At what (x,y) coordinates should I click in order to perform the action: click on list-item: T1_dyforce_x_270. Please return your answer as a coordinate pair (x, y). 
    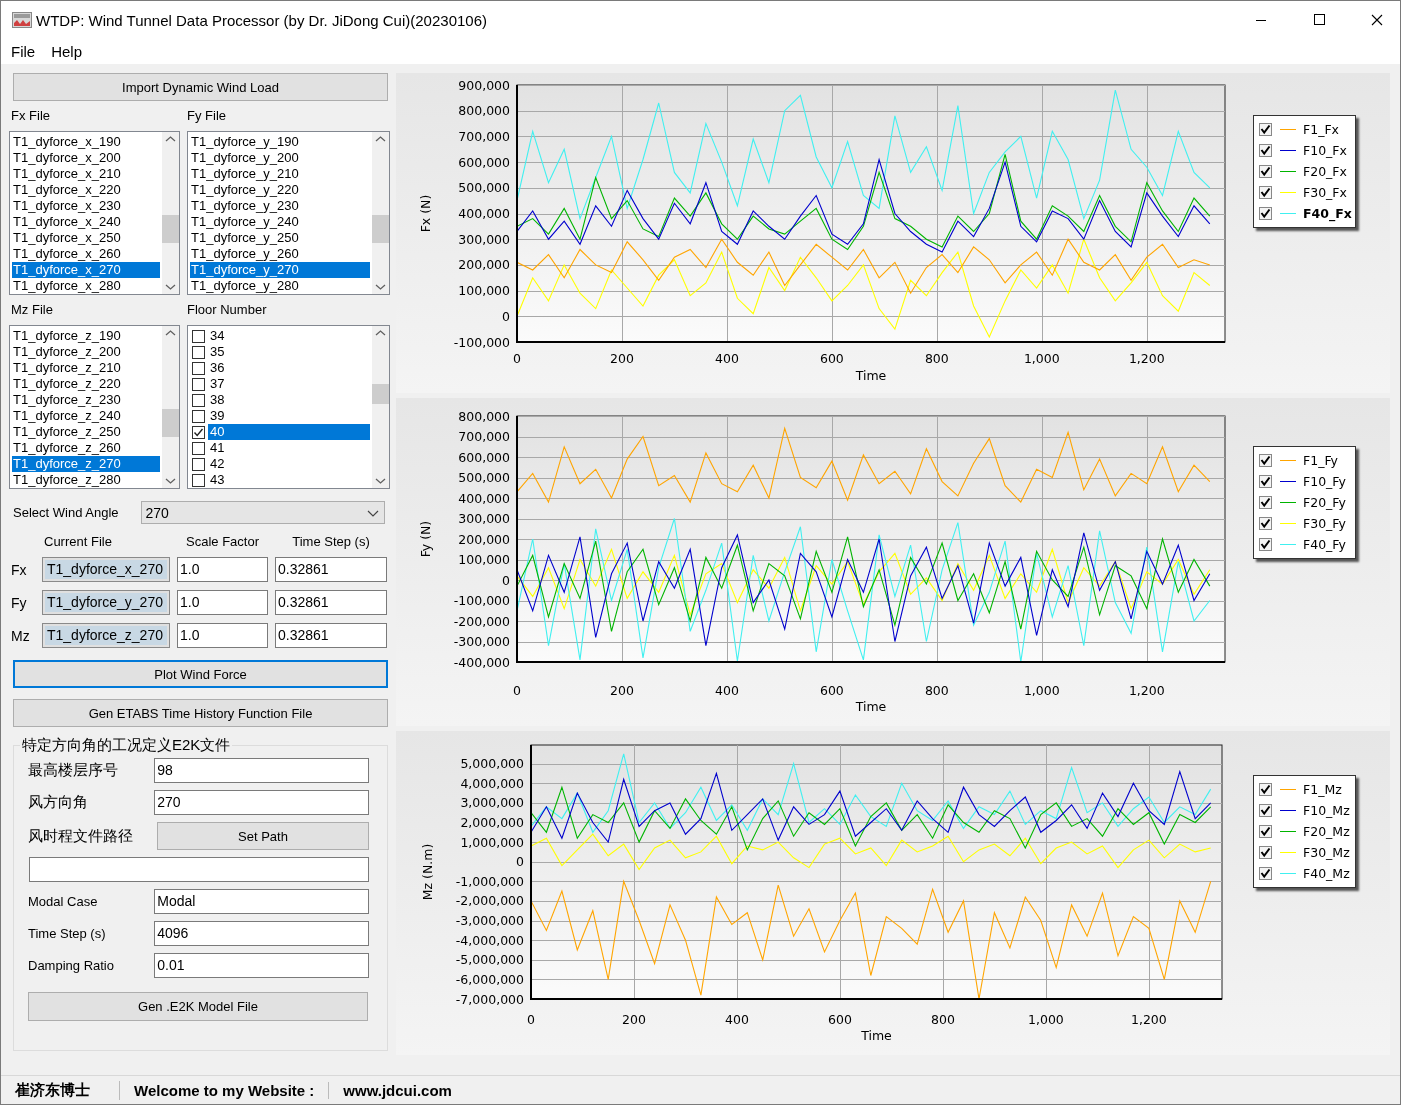
    Looking at the image, I should click on (86, 270).